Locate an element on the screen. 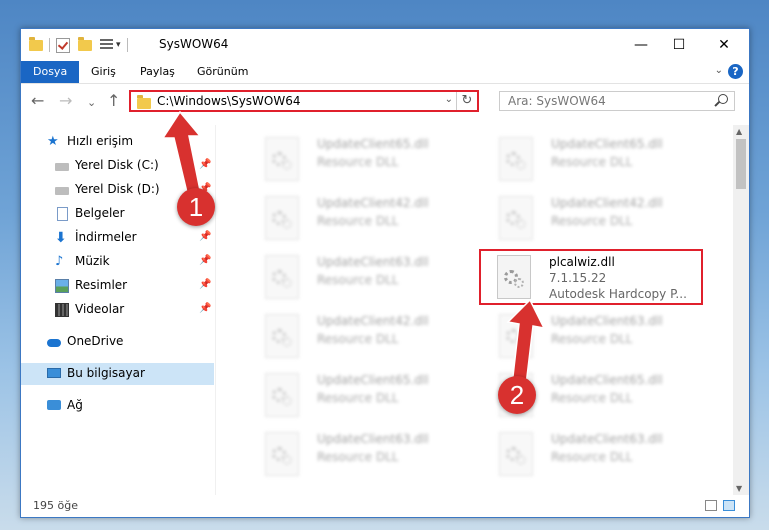 The image size is (769, 530). videos-icon is located at coordinates (62, 310).